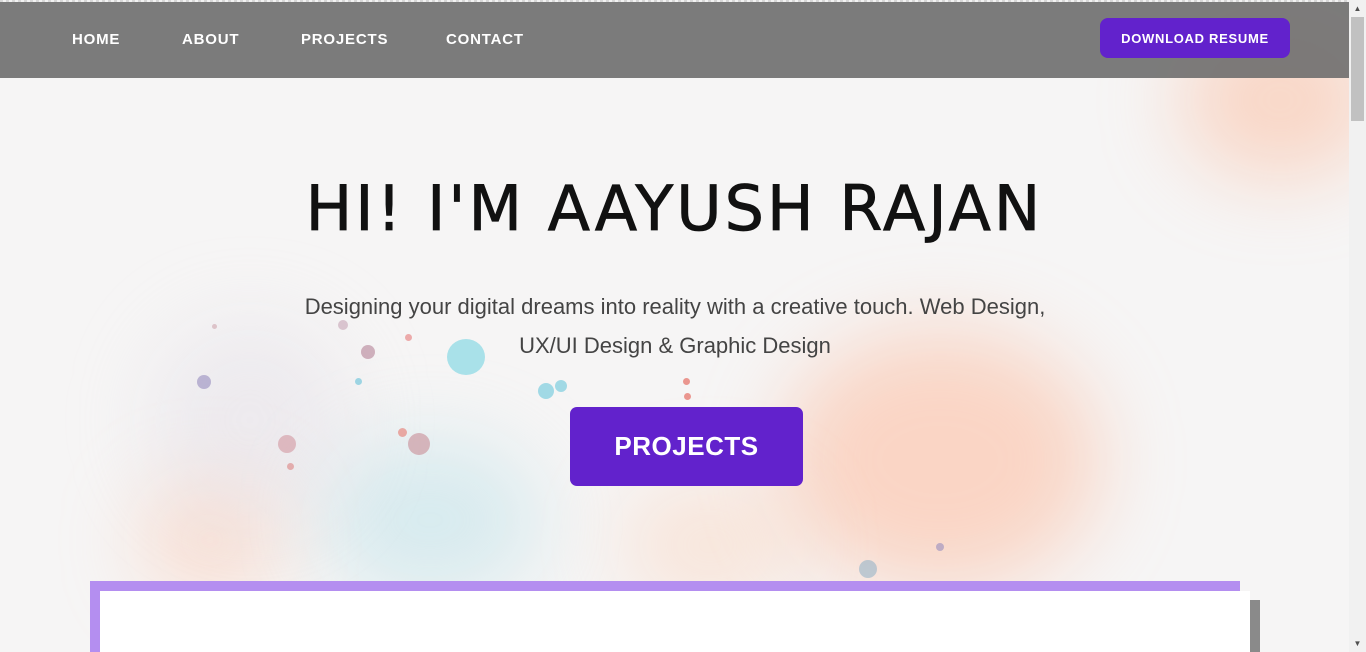 This screenshot has height=652, width=1366. I want to click on hero-subtitle-line-2: UX/UI Design & Graphic Design, so click(675, 345).